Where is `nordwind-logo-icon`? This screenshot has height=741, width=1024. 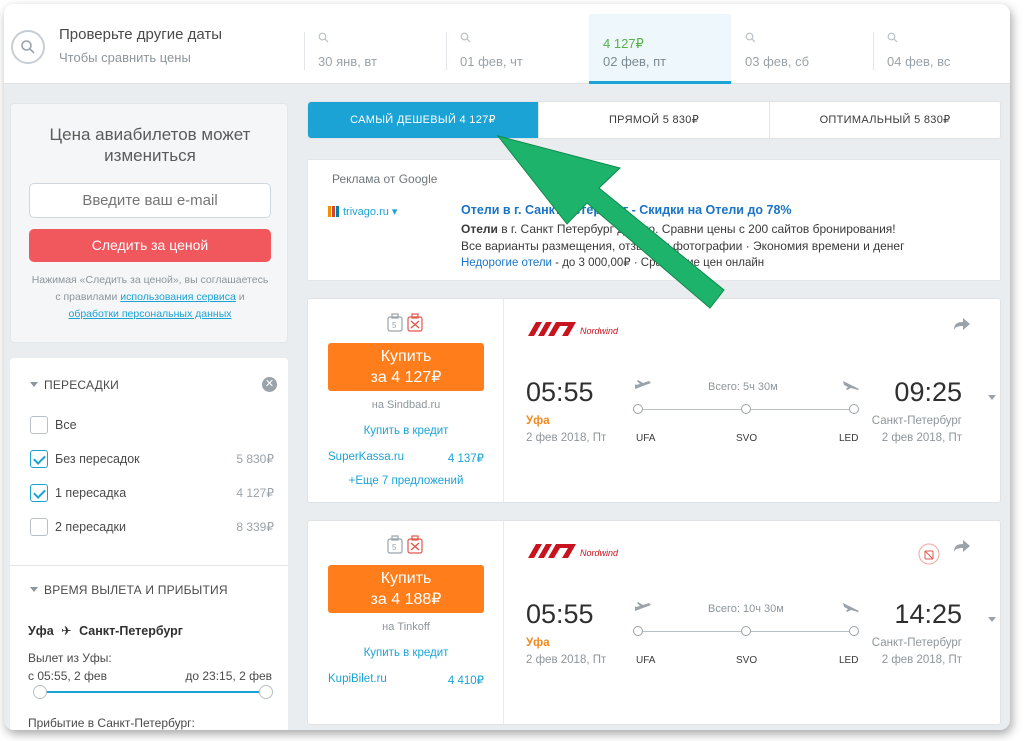
nordwind-logo-icon is located at coordinates (552, 551).